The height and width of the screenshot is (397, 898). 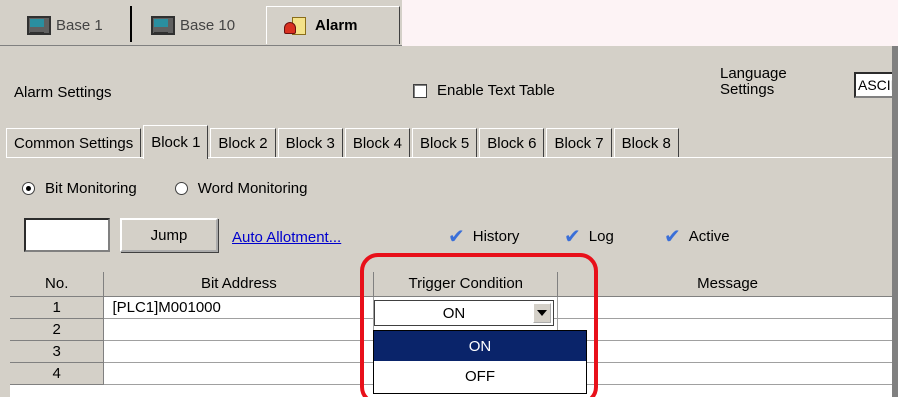 I want to click on history-option: ✔ History, so click(x=484, y=236).